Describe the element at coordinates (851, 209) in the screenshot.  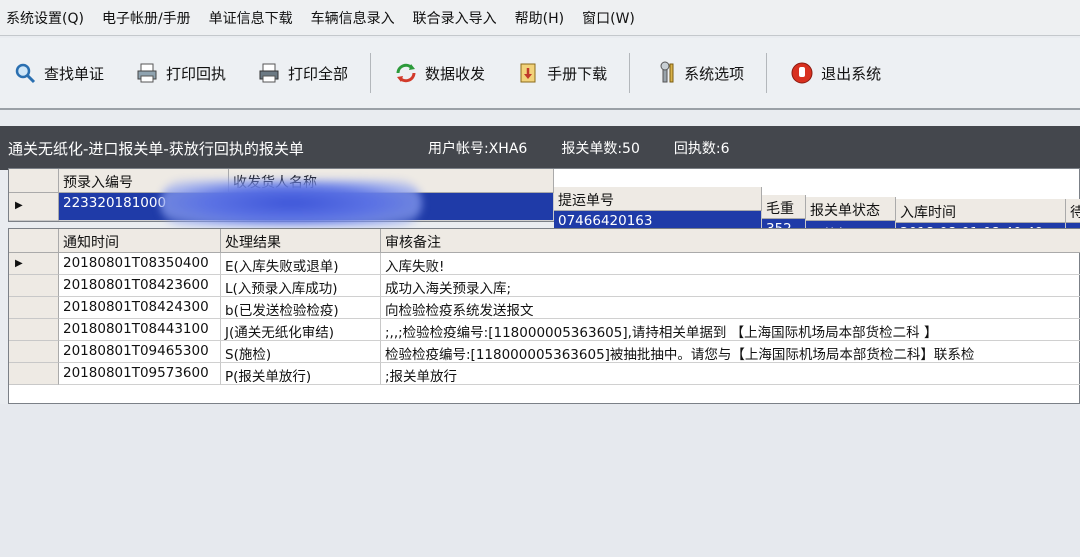
I see `col-header-status: 报关单状态` at that location.